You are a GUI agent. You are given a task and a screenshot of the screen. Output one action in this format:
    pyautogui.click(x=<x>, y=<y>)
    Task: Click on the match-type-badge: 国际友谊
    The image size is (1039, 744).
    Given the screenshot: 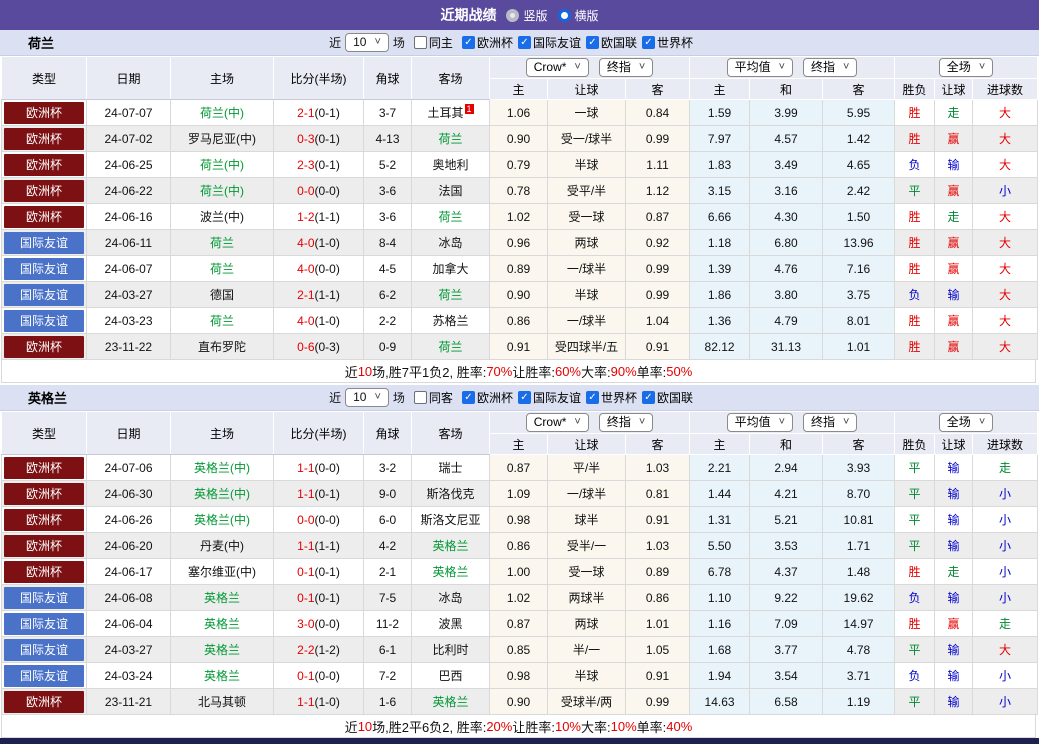 What is the action you would take?
    pyautogui.click(x=44, y=268)
    